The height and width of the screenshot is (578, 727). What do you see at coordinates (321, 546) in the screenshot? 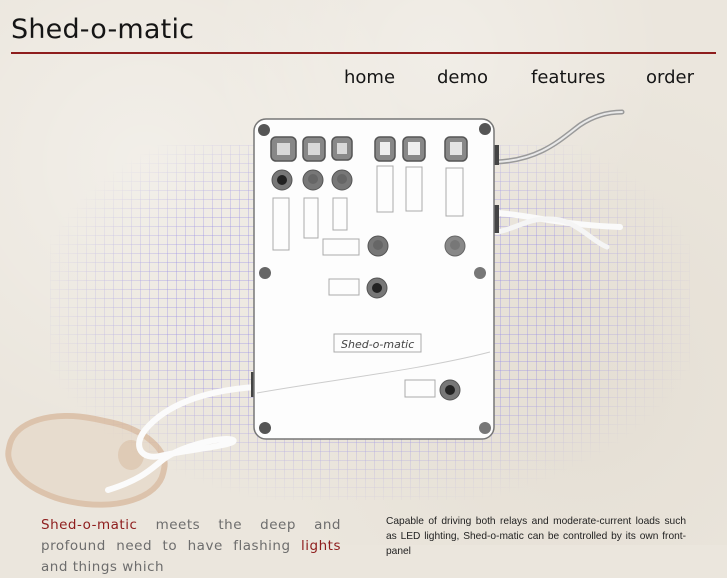
I see `lights-highlight: lights` at bounding box center [321, 546].